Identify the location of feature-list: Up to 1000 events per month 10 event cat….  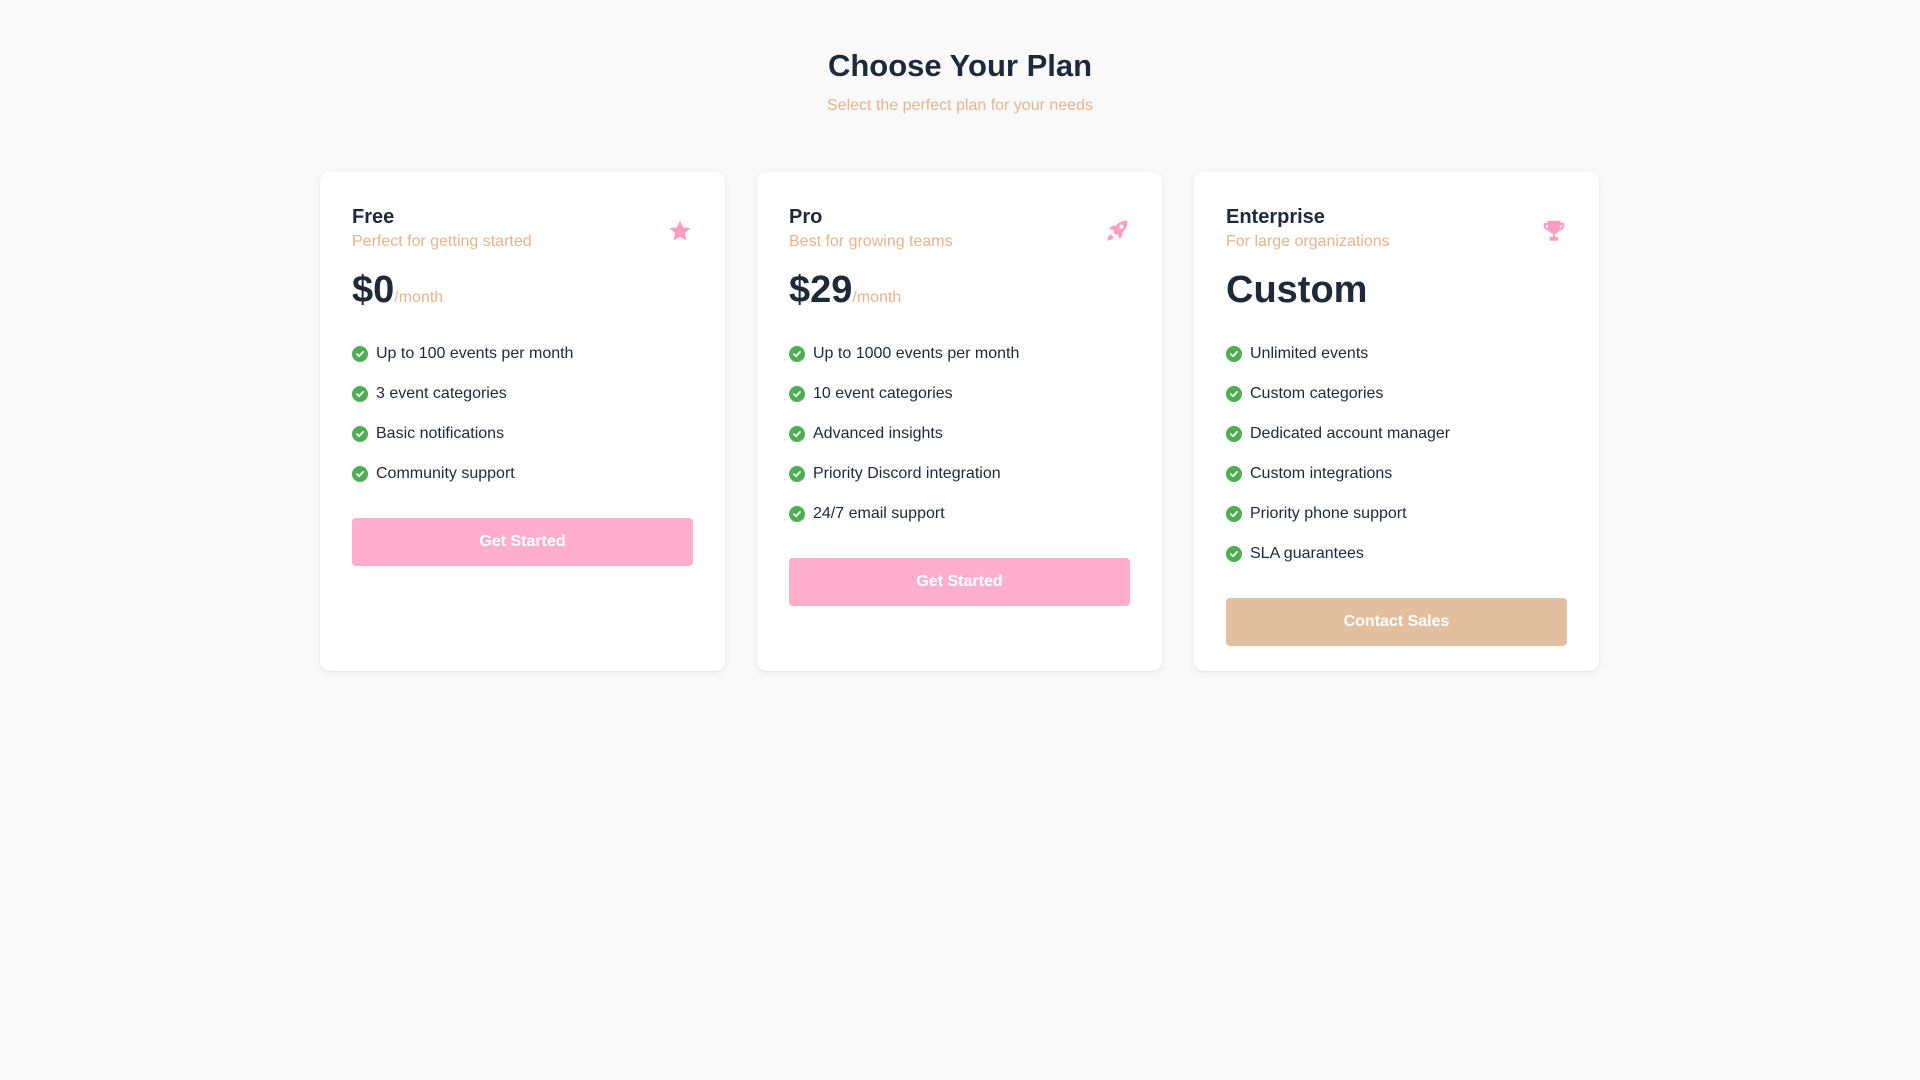
(959, 434).